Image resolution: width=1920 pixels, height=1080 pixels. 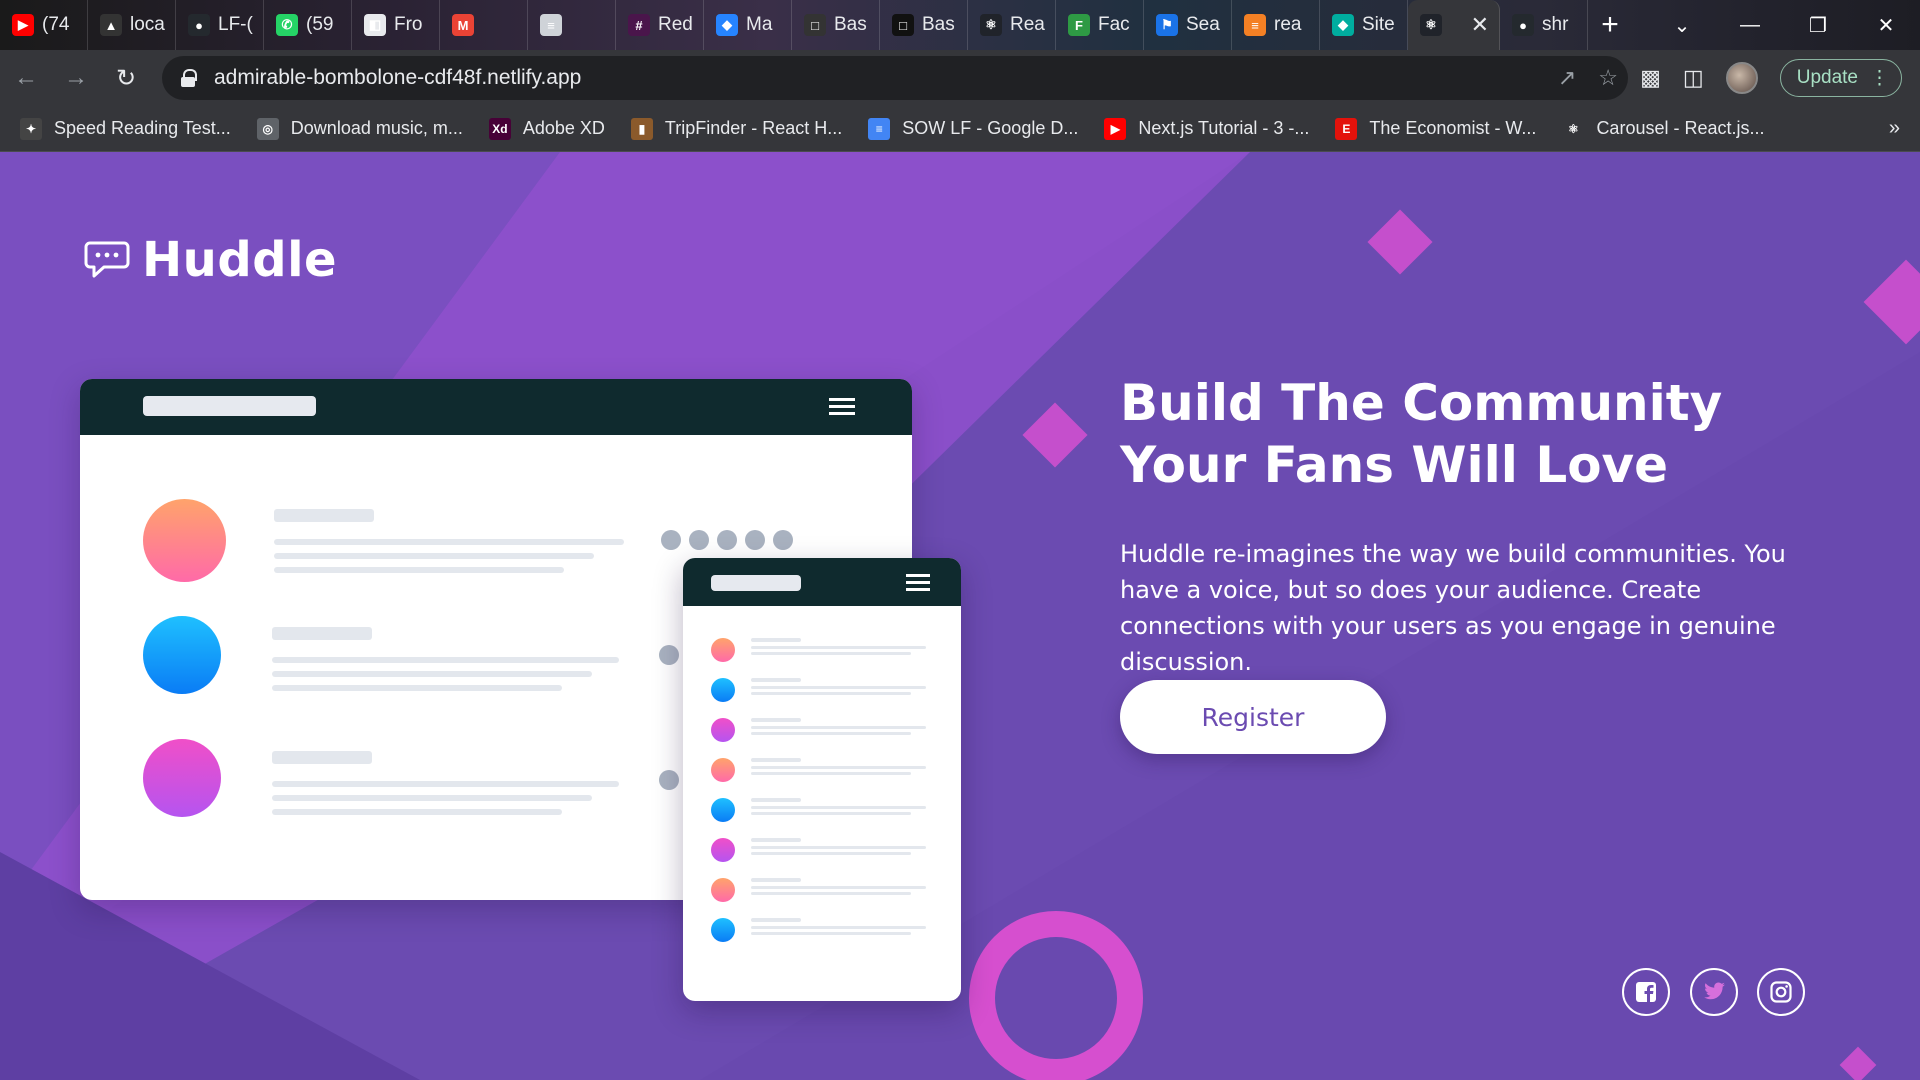 I want to click on economist-icon: E, so click(x=1346, y=128).